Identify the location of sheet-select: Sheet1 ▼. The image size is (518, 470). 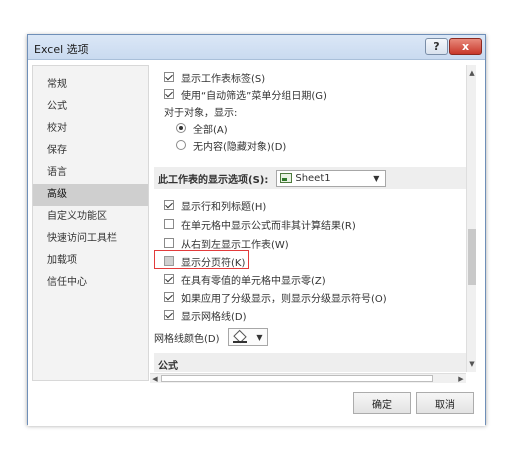
(331, 178).